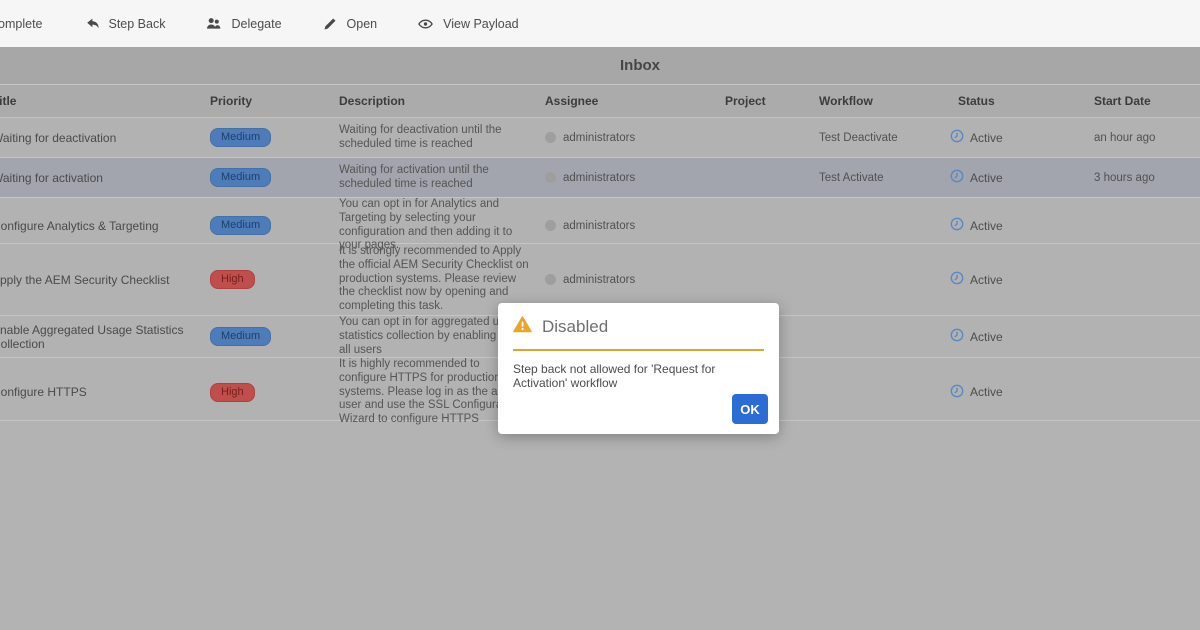  I want to click on column-header-description: Description, so click(372, 101).